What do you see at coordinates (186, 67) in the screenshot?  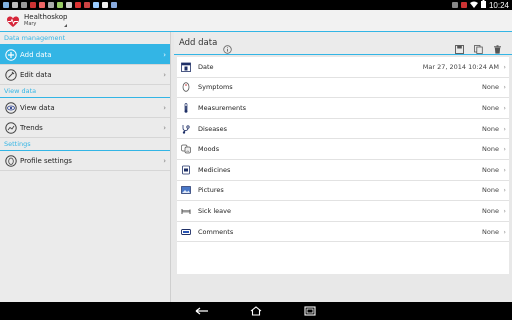 I see `calendar-icon` at bounding box center [186, 67].